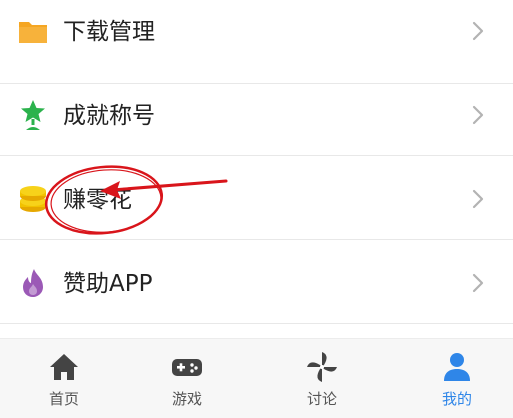 The width and height of the screenshot is (513, 418). Describe the element at coordinates (97, 200) in the screenshot. I see `menu-item-label: 赚零花` at that location.